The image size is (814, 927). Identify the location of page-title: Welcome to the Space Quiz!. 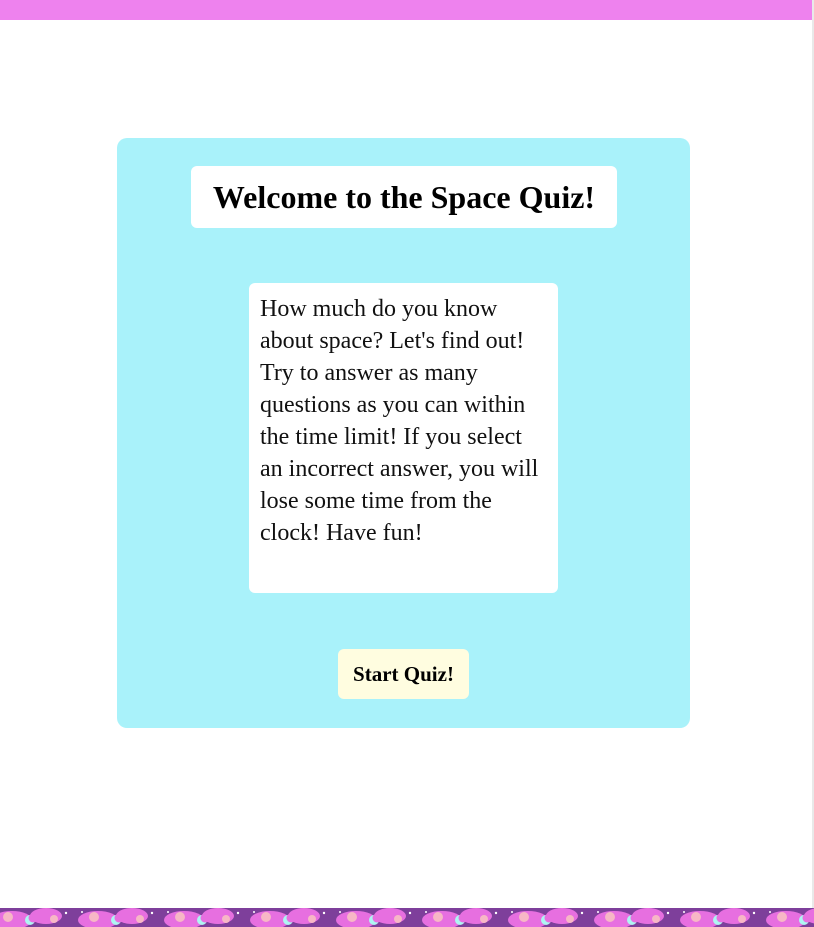
(404, 196).